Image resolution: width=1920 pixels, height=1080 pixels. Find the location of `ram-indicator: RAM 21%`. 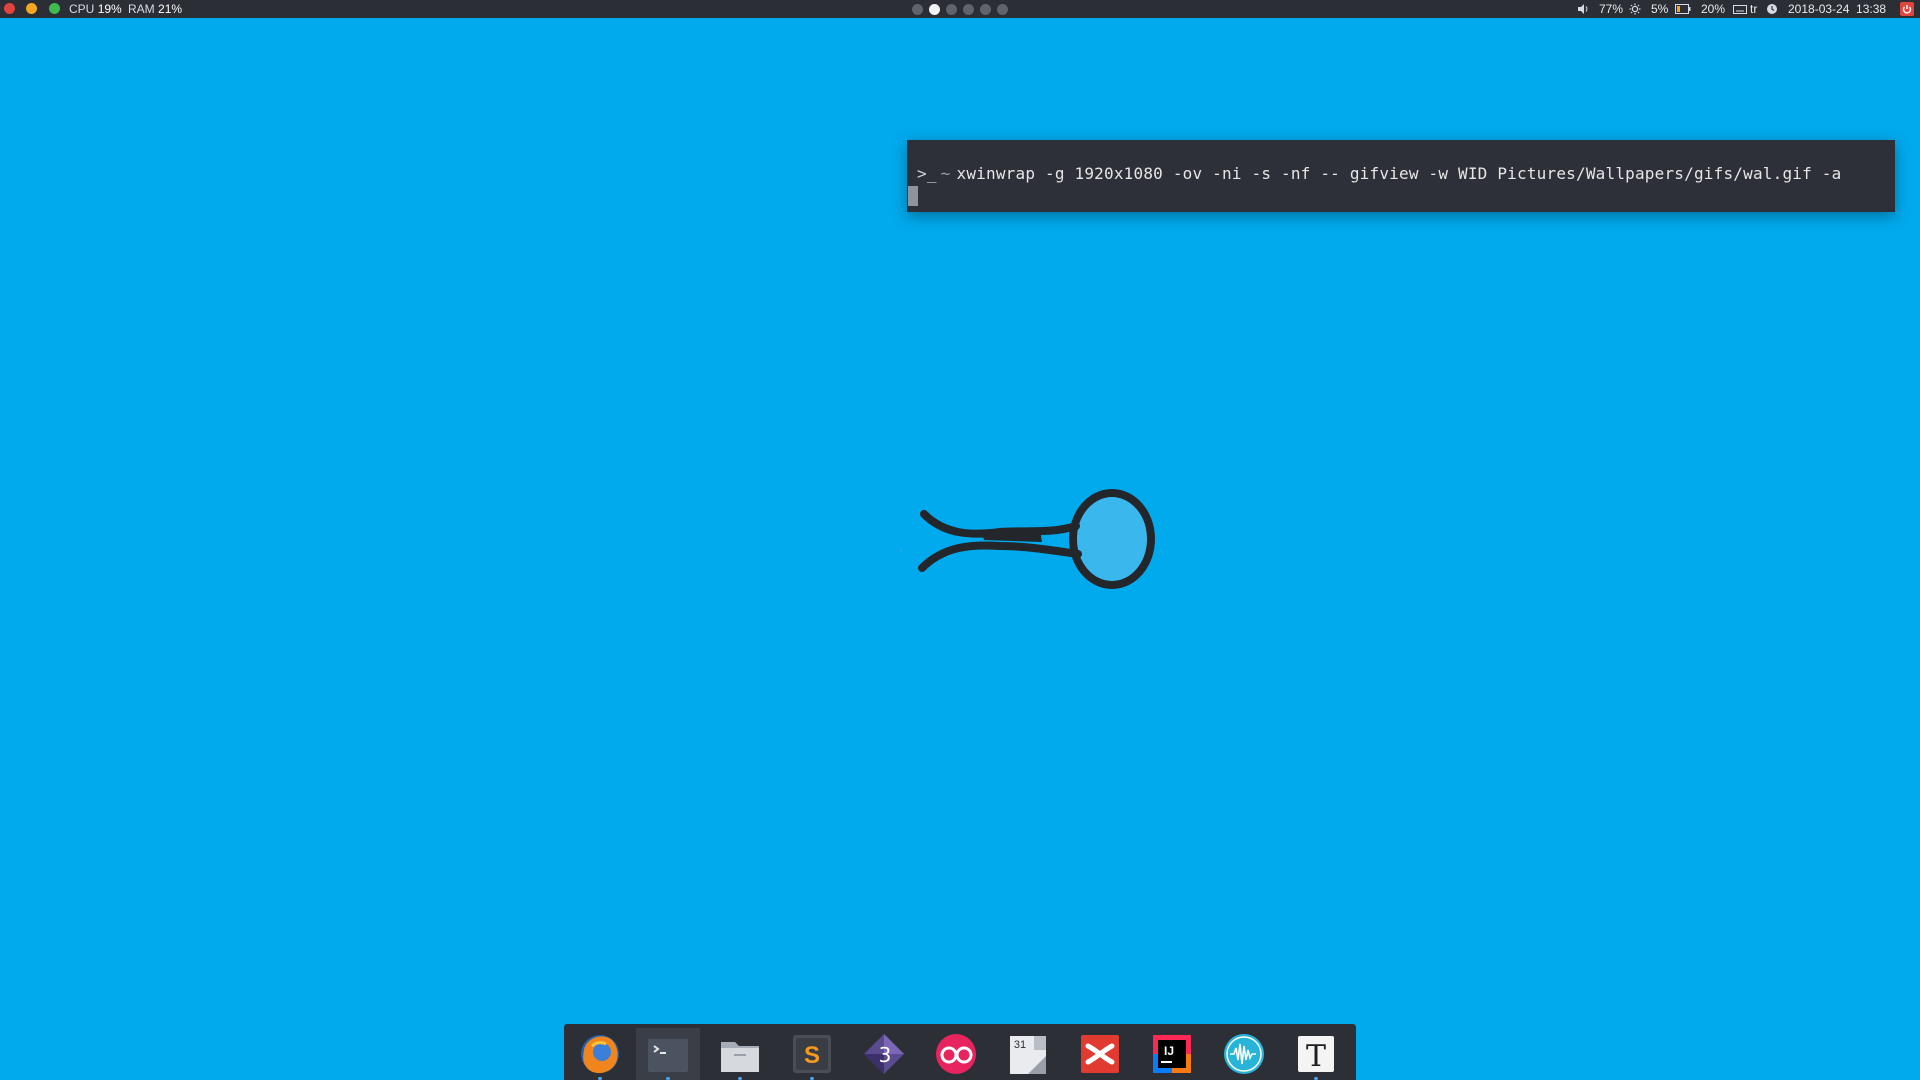

ram-indicator: RAM 21% is located at coordinates (155, 9).